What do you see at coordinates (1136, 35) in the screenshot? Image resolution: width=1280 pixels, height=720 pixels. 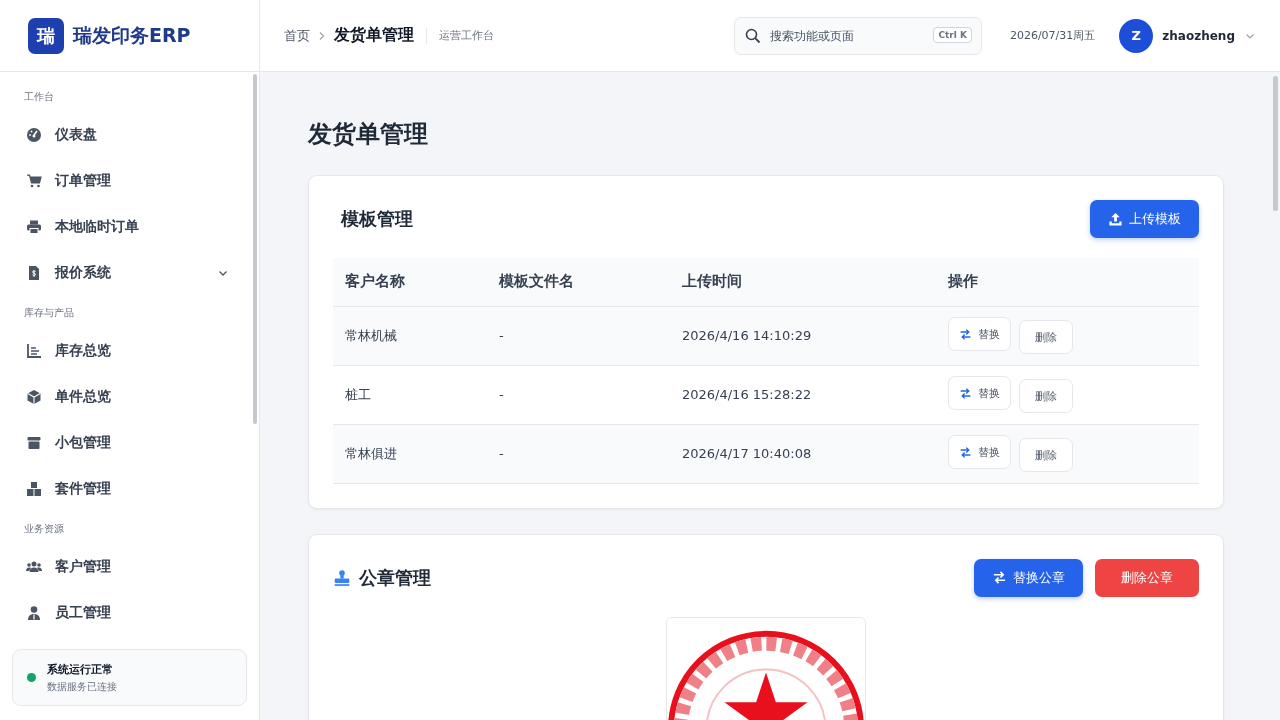 I see `user-avatar: Z` at bounding box center [1136, 35].